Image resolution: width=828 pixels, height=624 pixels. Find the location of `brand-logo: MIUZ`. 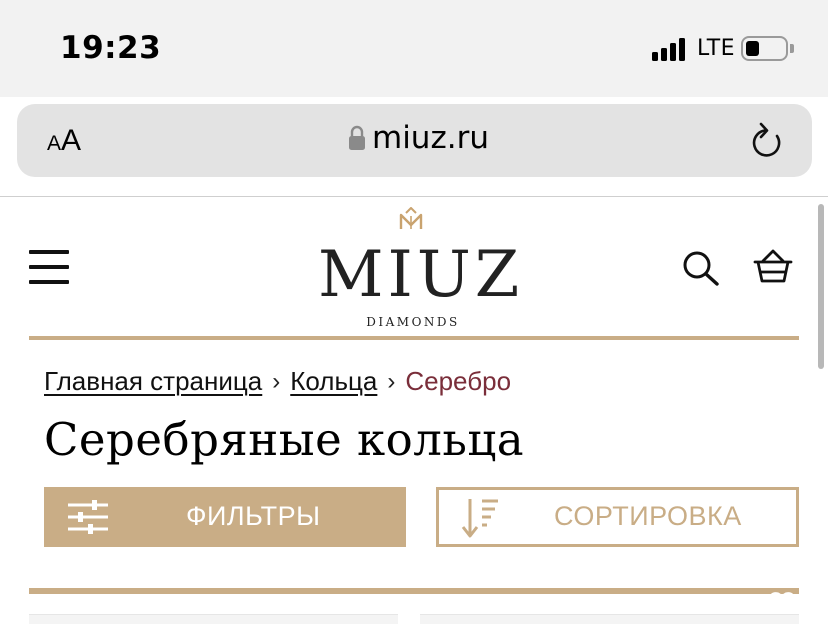

brand-logo: MIUZ is located at coordinates (418, 275).